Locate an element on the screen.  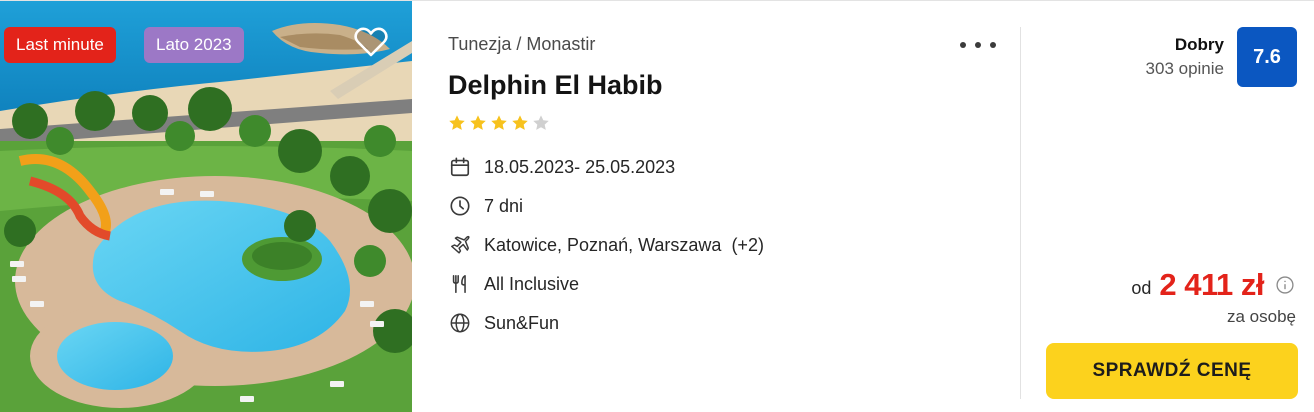
feature-board-text: All Inclusive is located at coordinates (532, 283).